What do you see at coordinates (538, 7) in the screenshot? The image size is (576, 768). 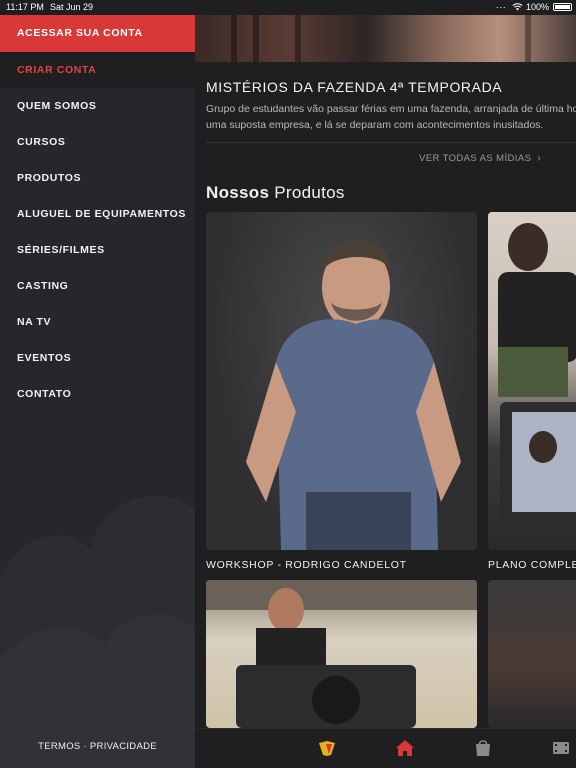 I see `battery-percent: 100%` at bounding box center [538, 7].